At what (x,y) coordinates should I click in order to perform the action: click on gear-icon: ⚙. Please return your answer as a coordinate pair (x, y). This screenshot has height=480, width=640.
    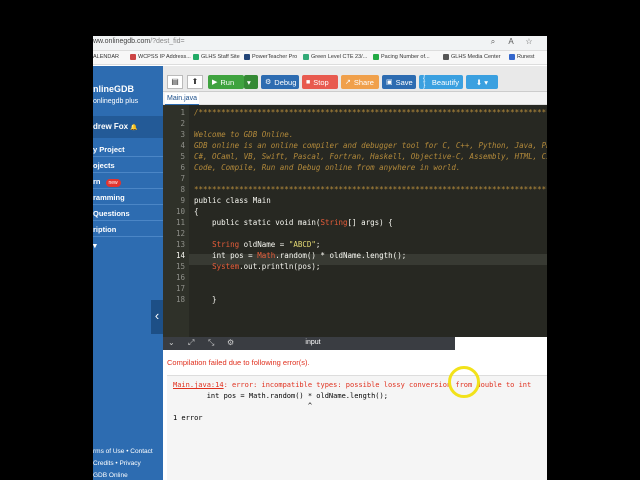
    Looking at the image, I should click on (230, 342).